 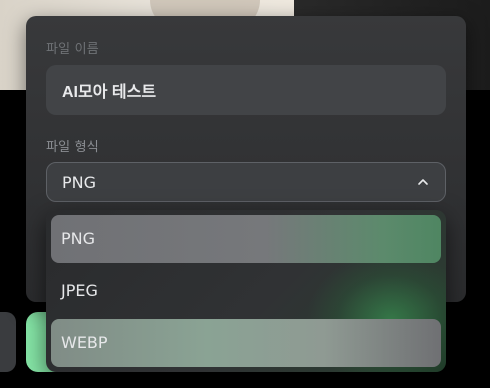 I want to click on format-option-png: PNG, so click(x=246, y=239).